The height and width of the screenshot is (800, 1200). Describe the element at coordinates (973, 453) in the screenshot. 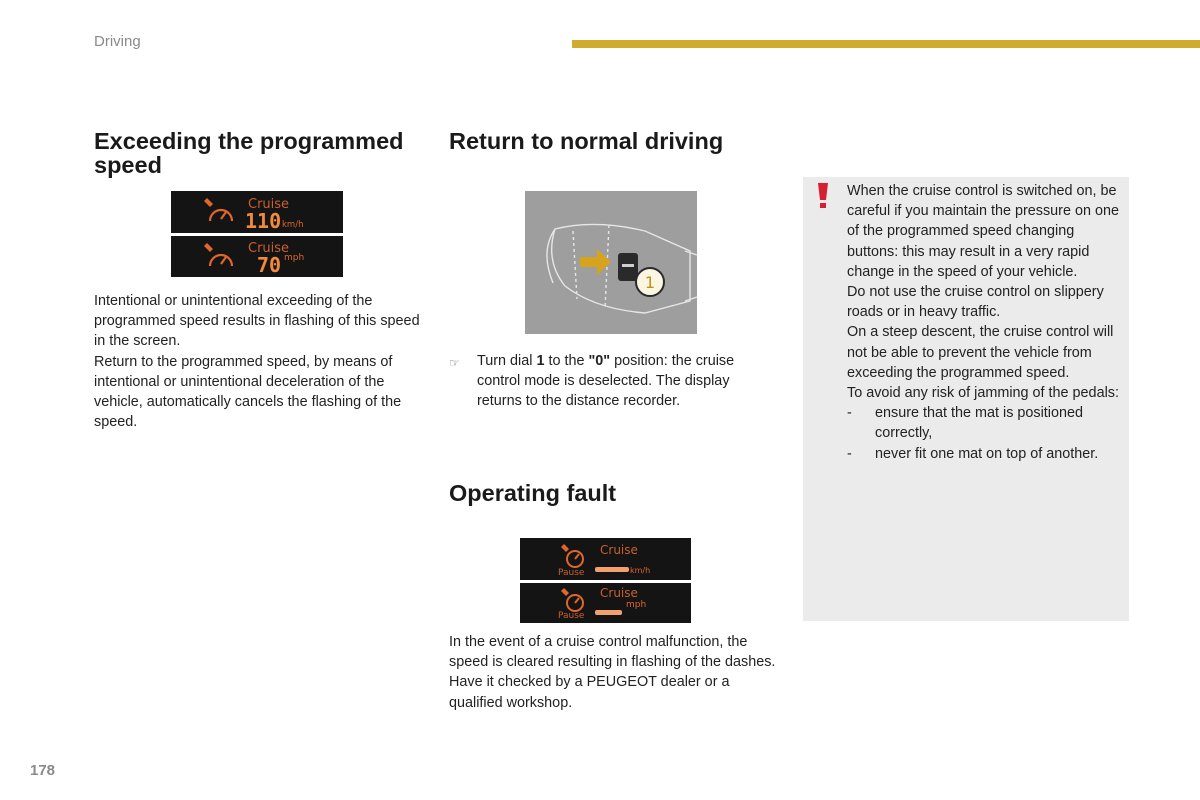

I see `list-item: - never fit one mat on top of another.` at that location.